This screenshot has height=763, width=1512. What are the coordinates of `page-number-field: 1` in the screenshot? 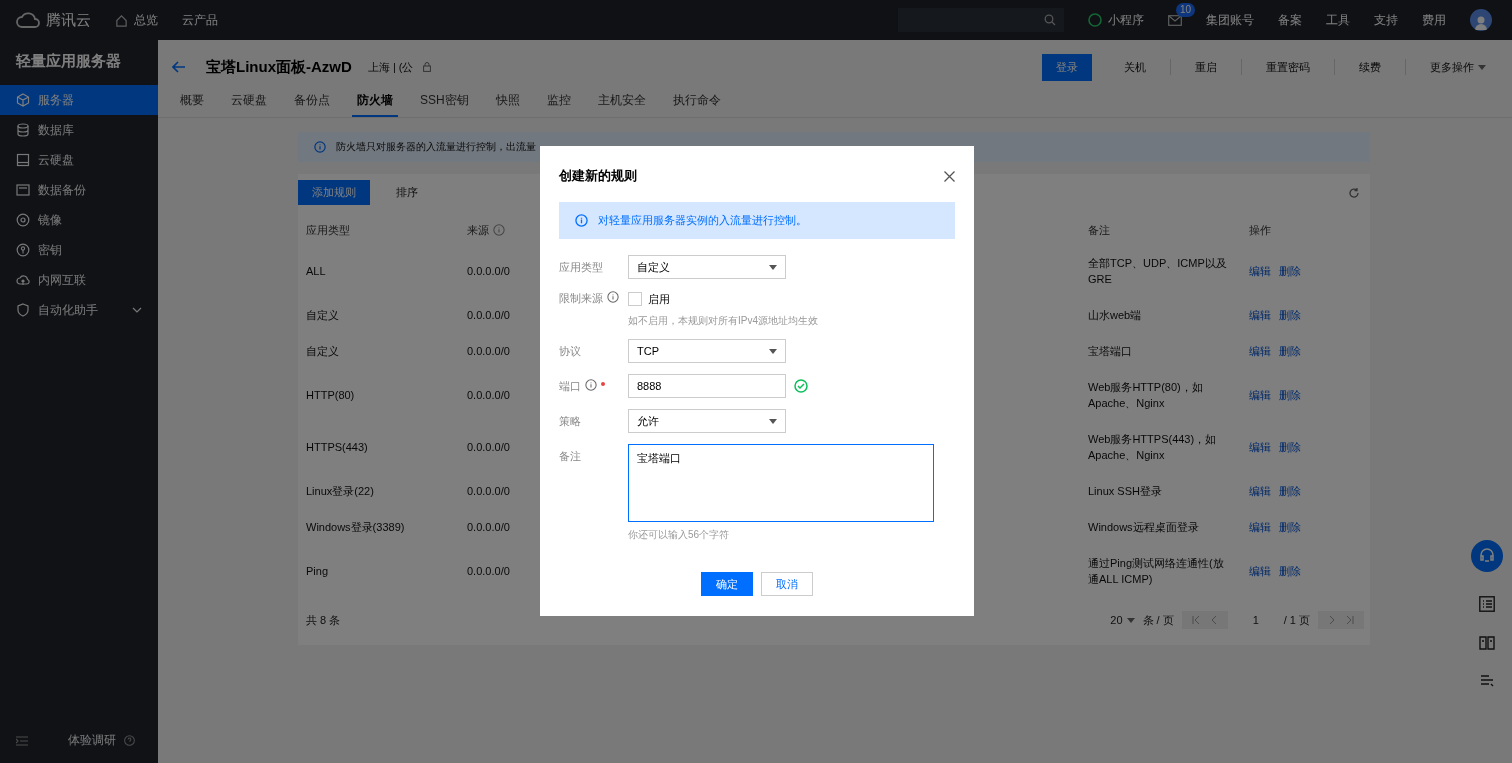 It's located at (1255, 620).